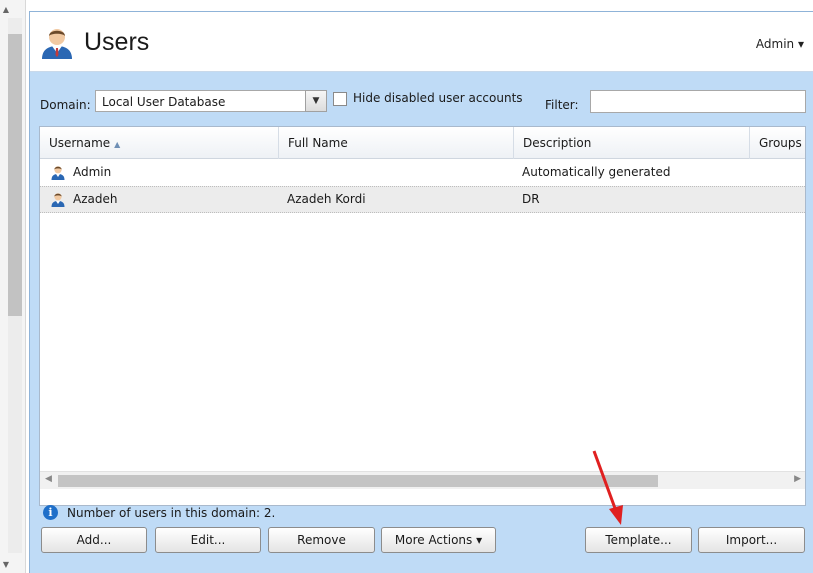 This screenshot has width=813, height=573. Describe the element at coordinates (632, 143) in the screenshot. I see `column-header-description: Description` at that location.